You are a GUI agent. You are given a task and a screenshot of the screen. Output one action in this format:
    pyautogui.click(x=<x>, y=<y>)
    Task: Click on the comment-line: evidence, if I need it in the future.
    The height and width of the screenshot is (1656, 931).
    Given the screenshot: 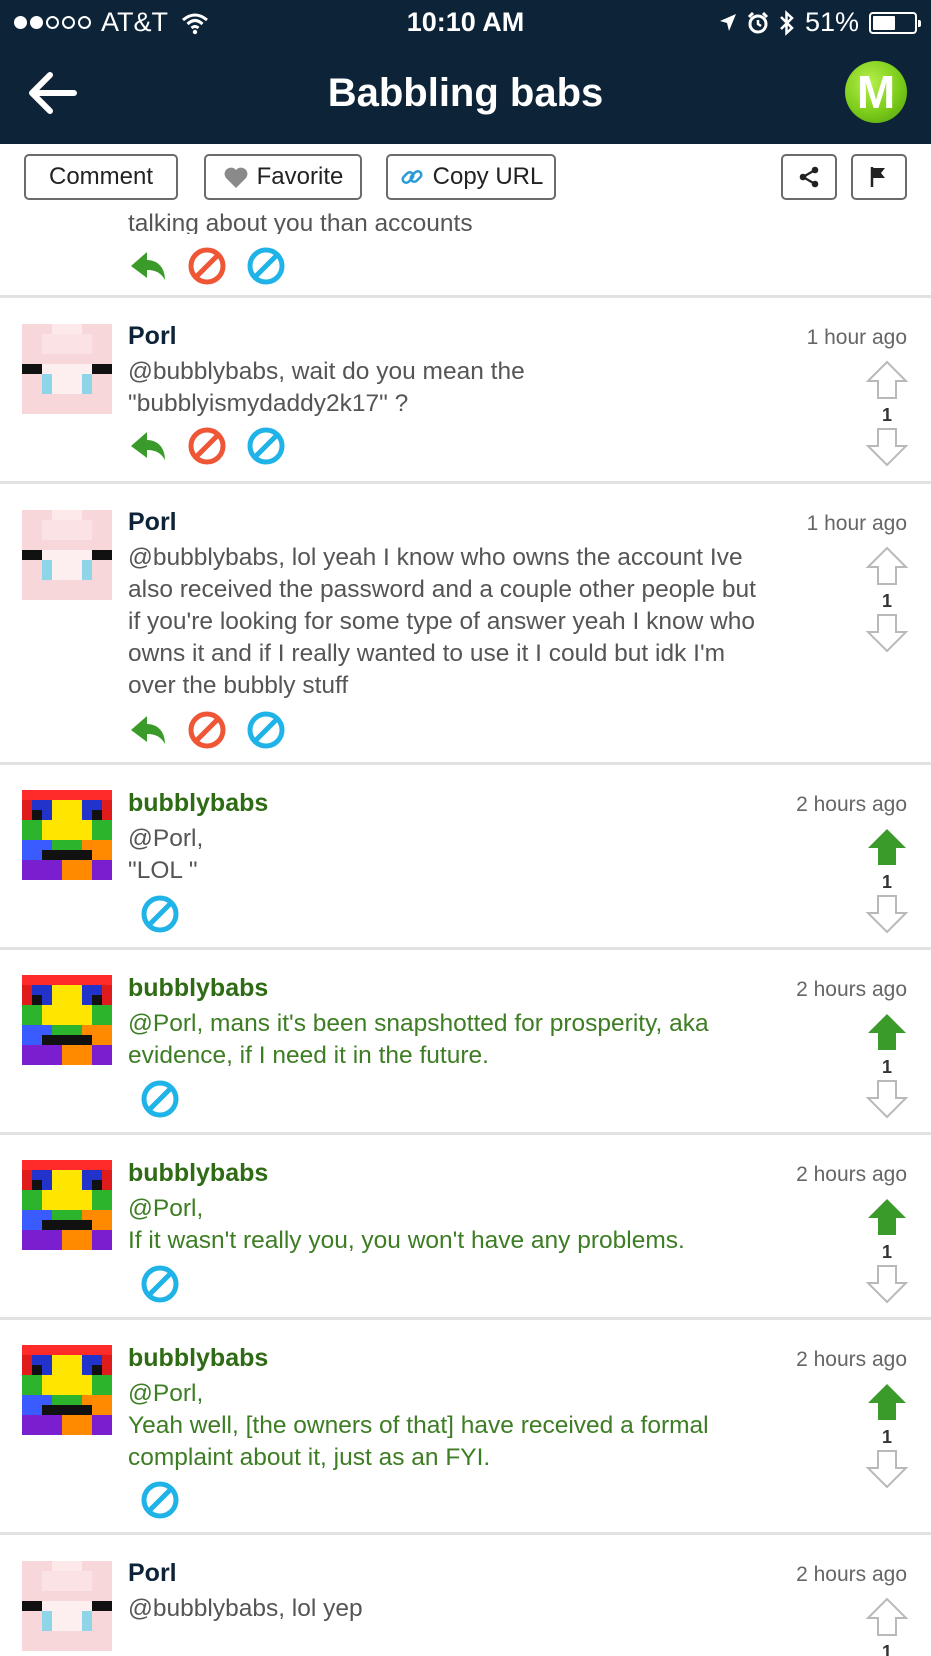 What is the action you would take?
    pyautogui.click(x=308, y=1055)
    